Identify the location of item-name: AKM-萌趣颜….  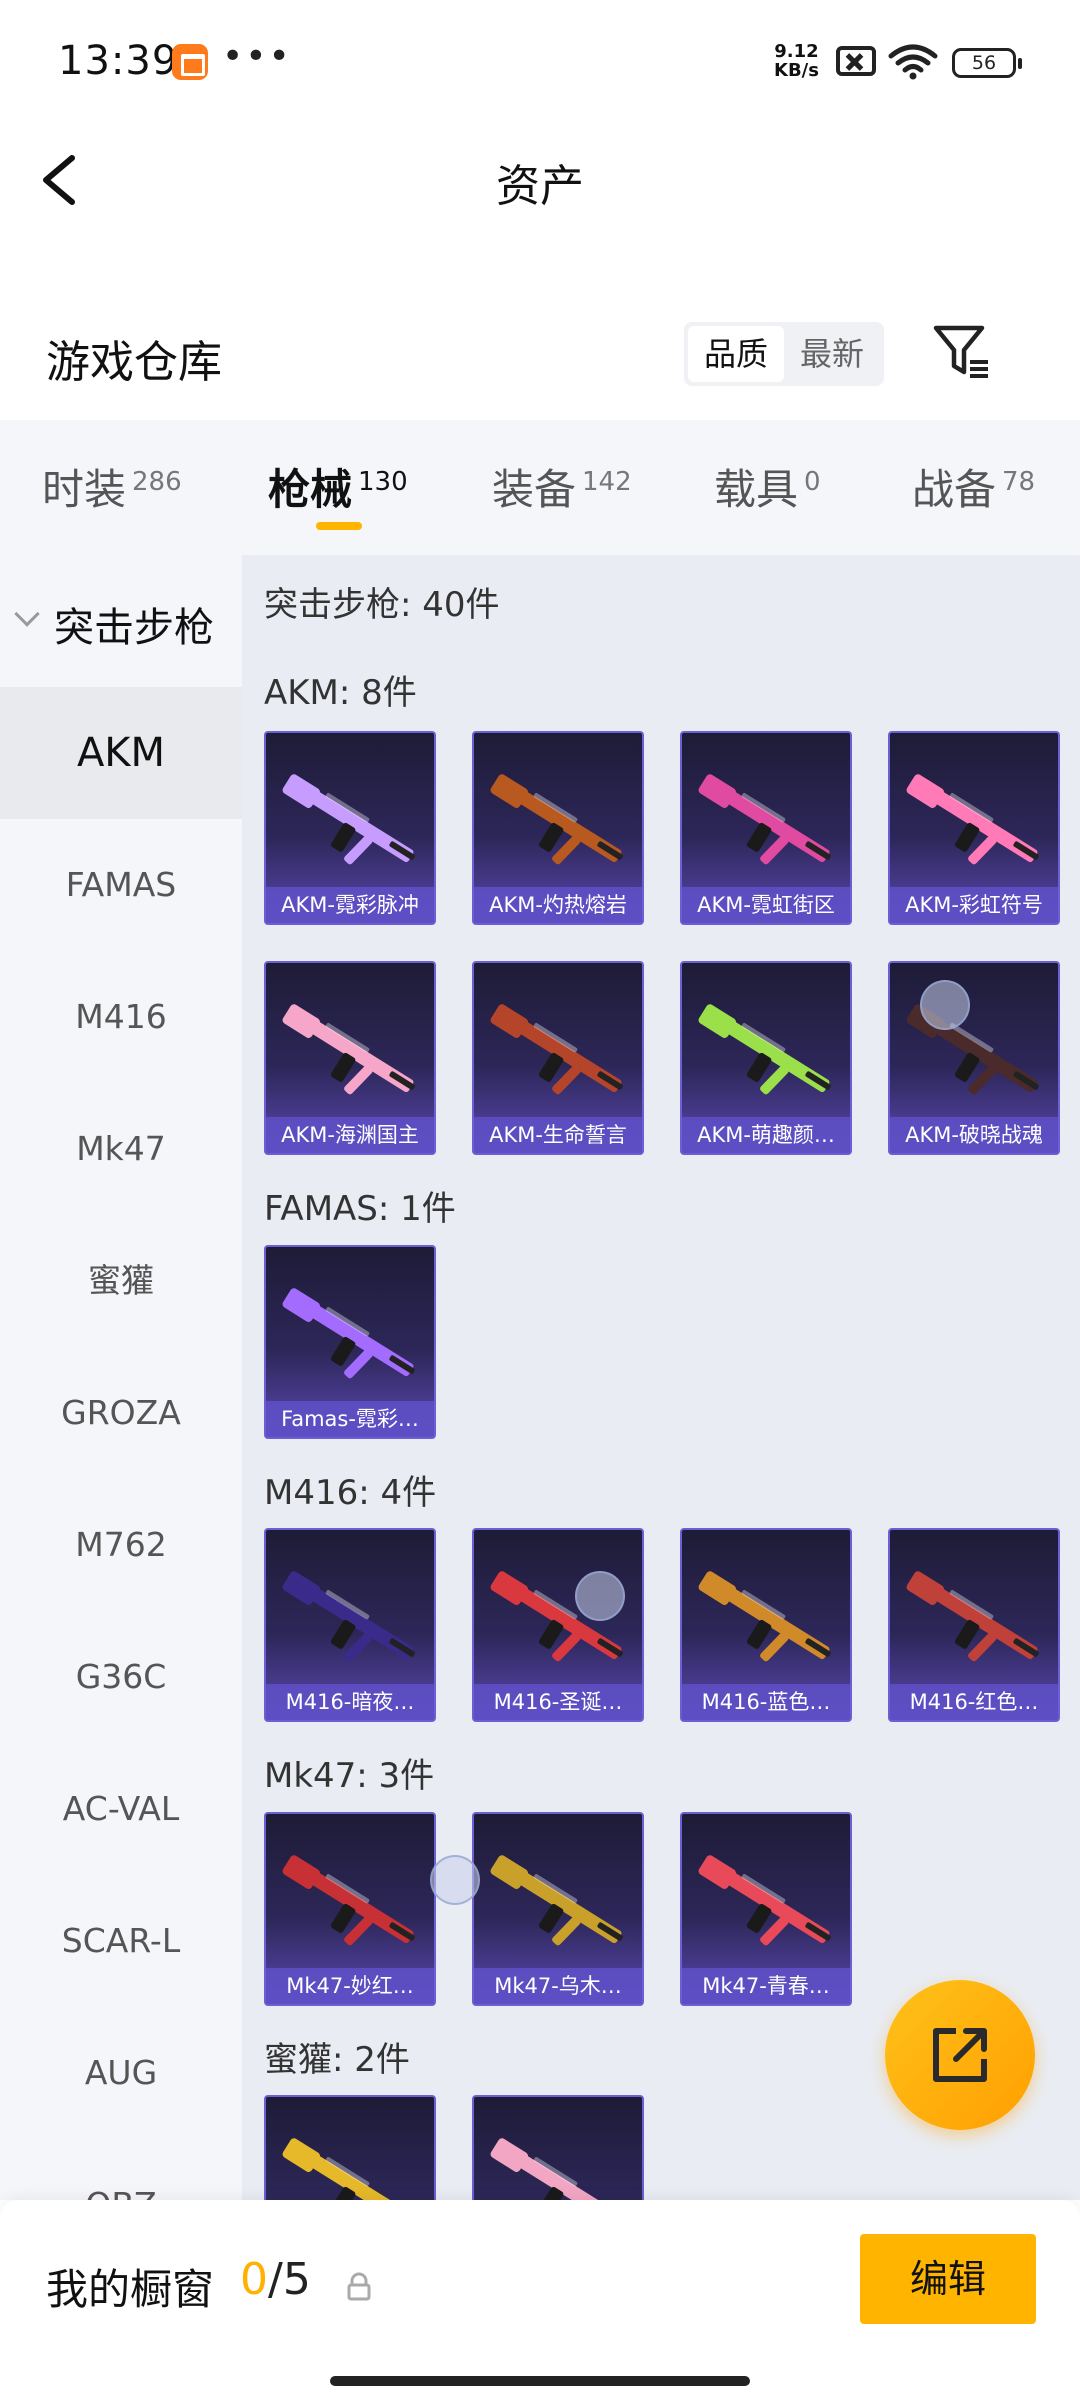
(766, 1135).